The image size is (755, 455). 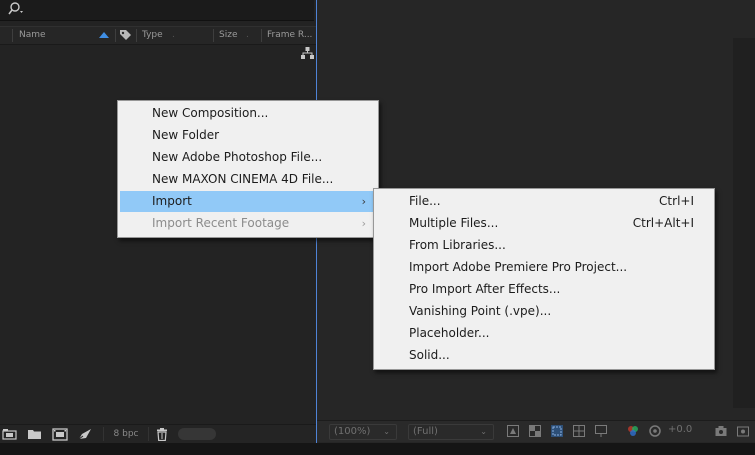 What do you see at coordinates (544, 201) in the screenshot?
I see `submenu-item-file: File... Ctrl+I` at bounding box center [544, 201].